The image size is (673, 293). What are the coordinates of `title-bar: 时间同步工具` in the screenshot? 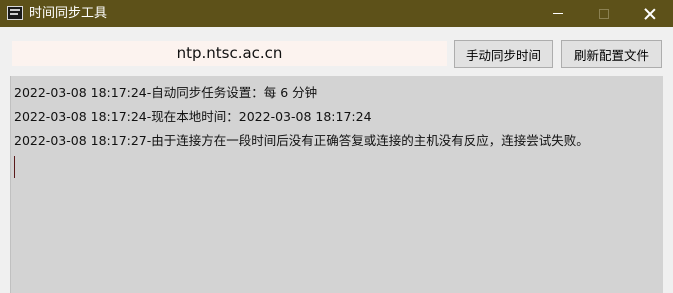 It's located at (336, 13).